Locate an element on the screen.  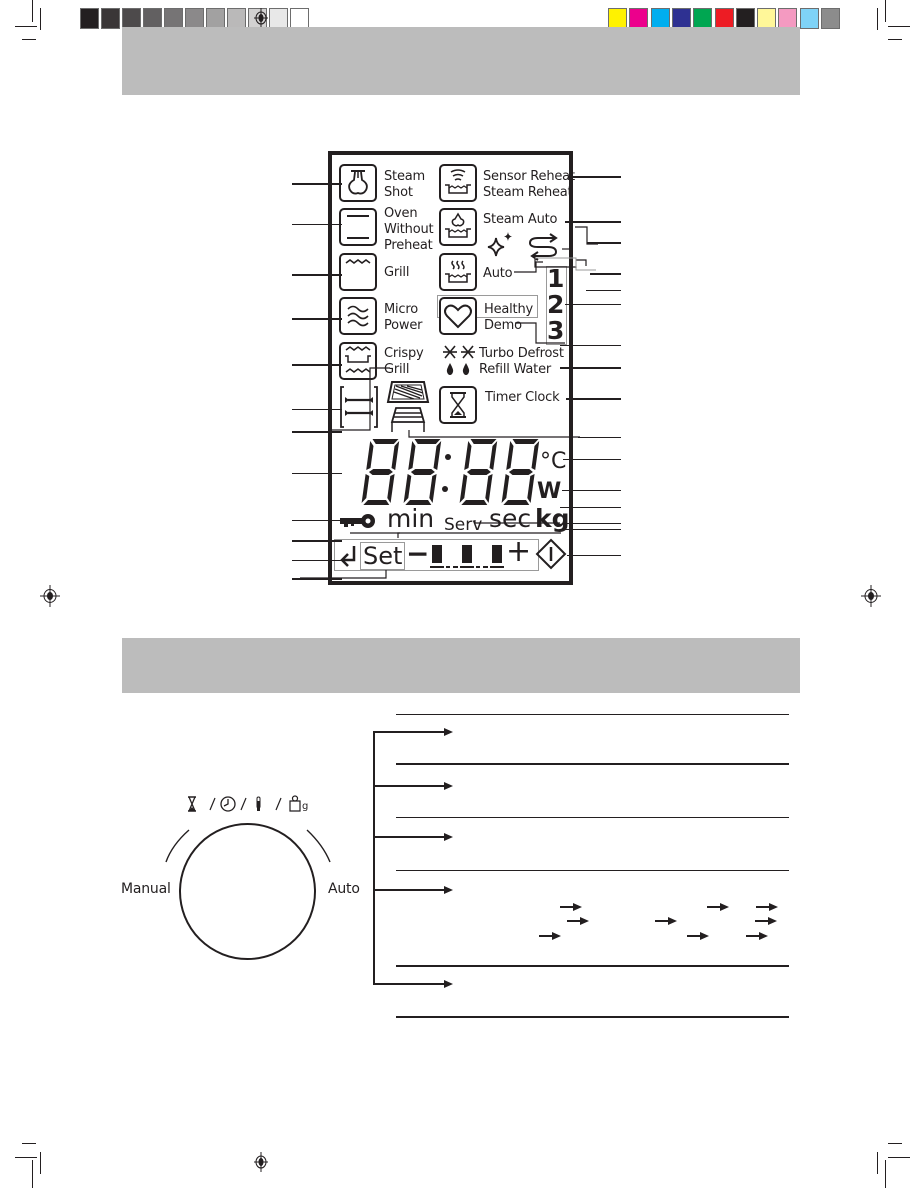
time-colon is located at coordinates (446, 473).